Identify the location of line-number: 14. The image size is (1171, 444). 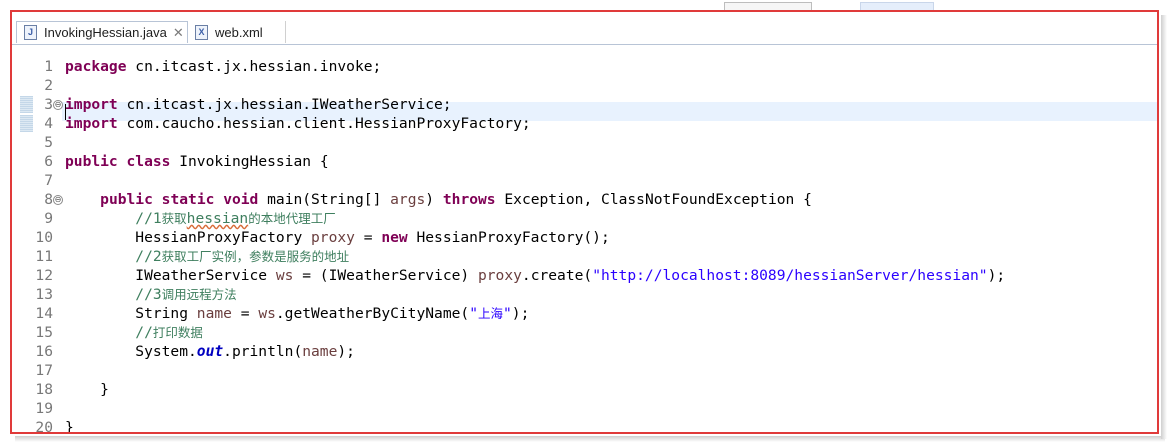
(44, 313).